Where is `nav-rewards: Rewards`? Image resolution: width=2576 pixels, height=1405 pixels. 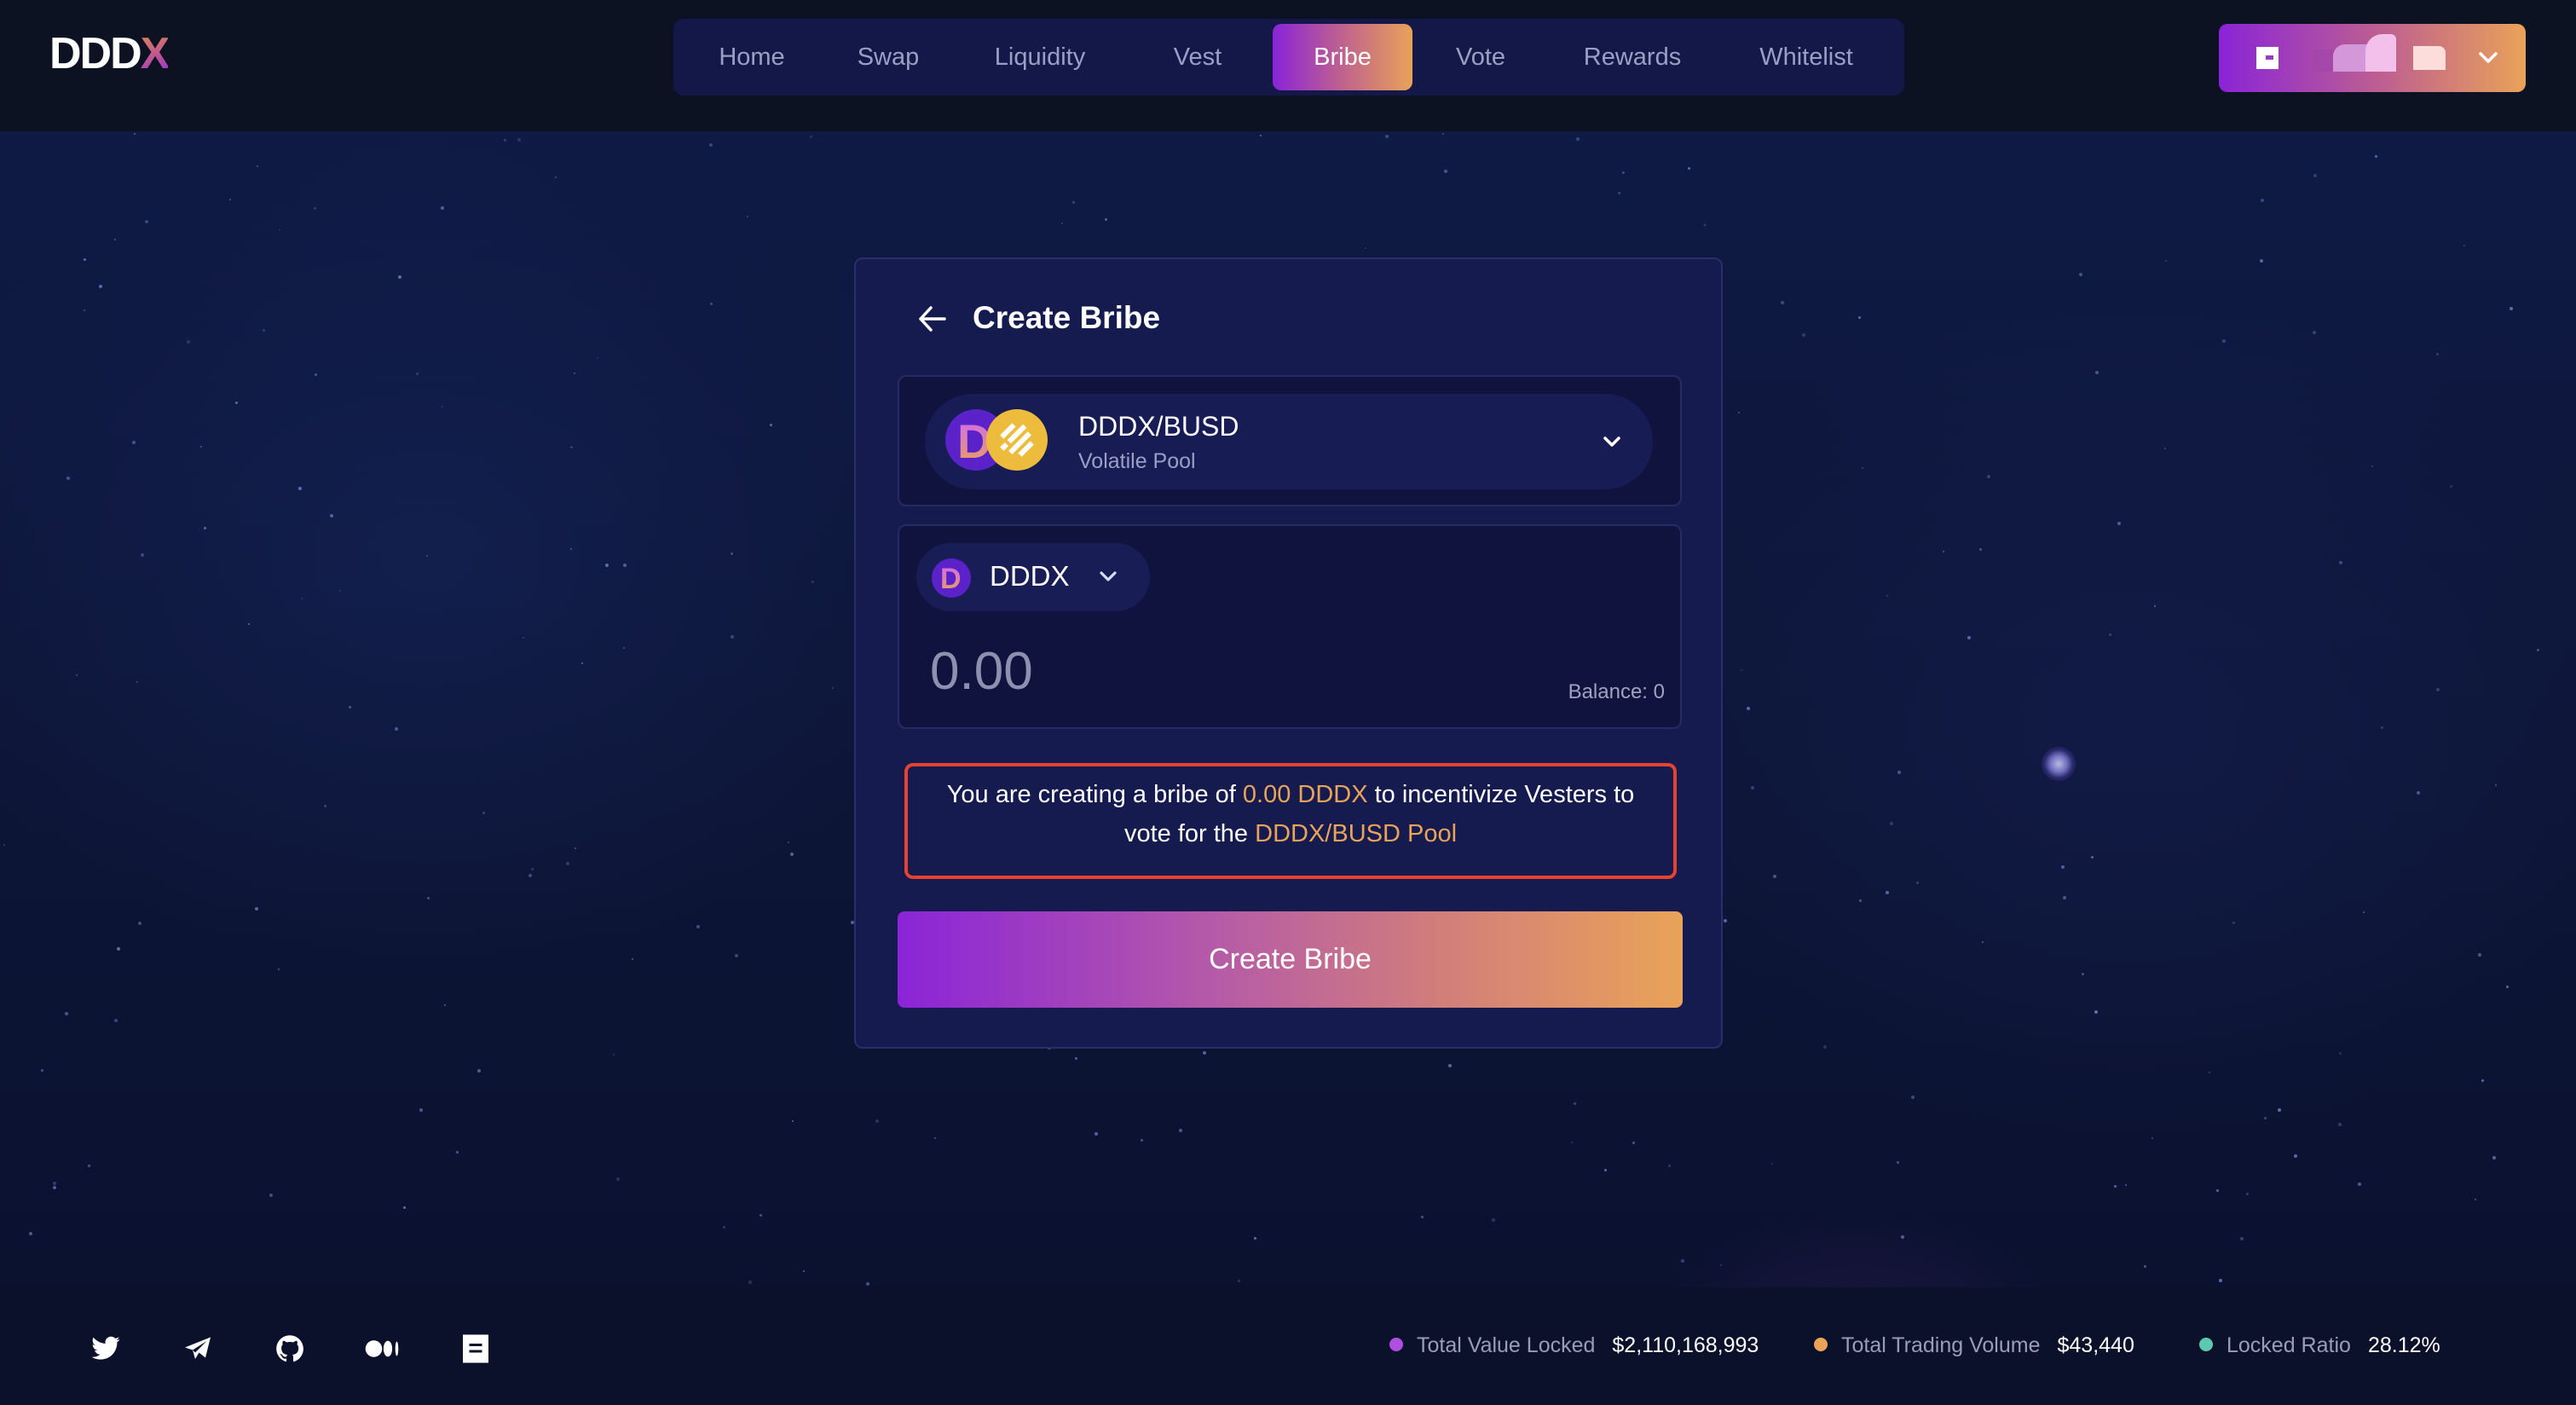 nav-rewards: Rewards is located at coordinates (1632, 57).